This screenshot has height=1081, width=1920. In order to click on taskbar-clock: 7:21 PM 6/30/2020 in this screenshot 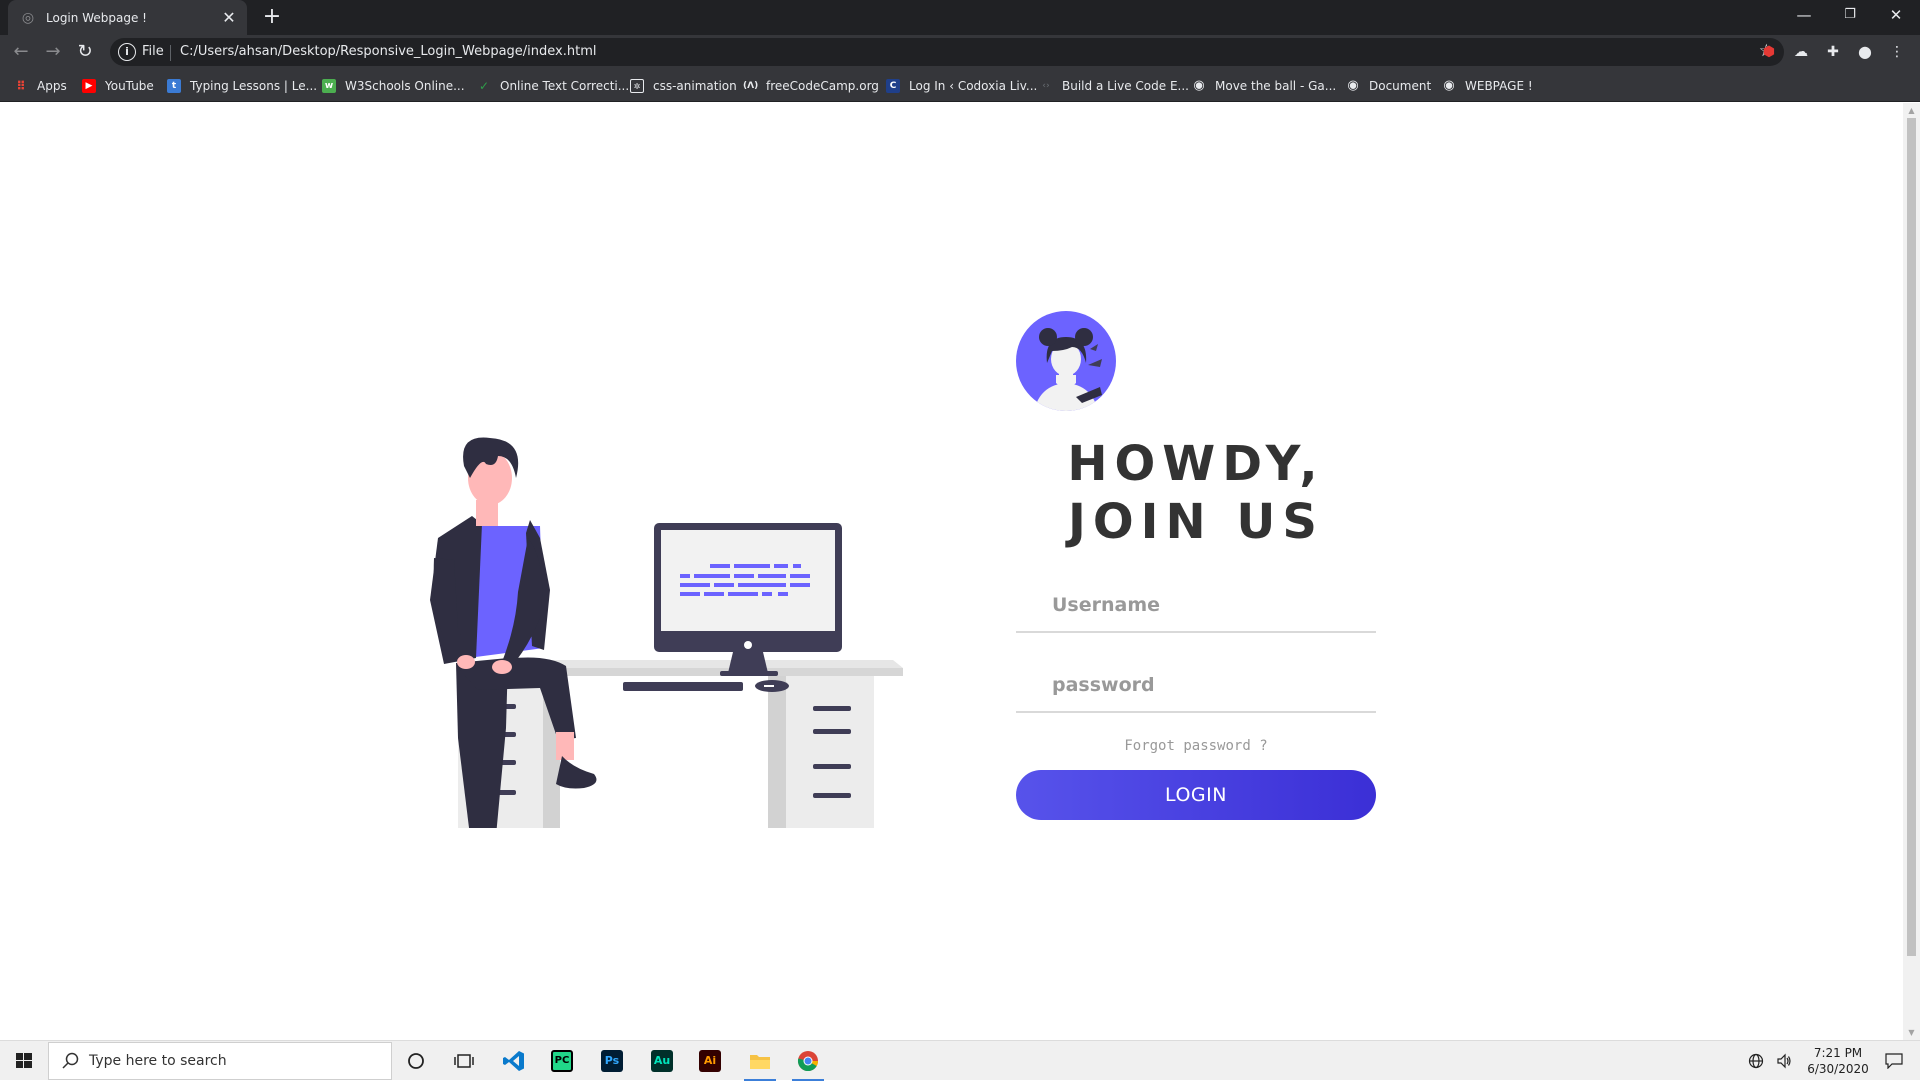, I will do `click(1838, 1061)`.